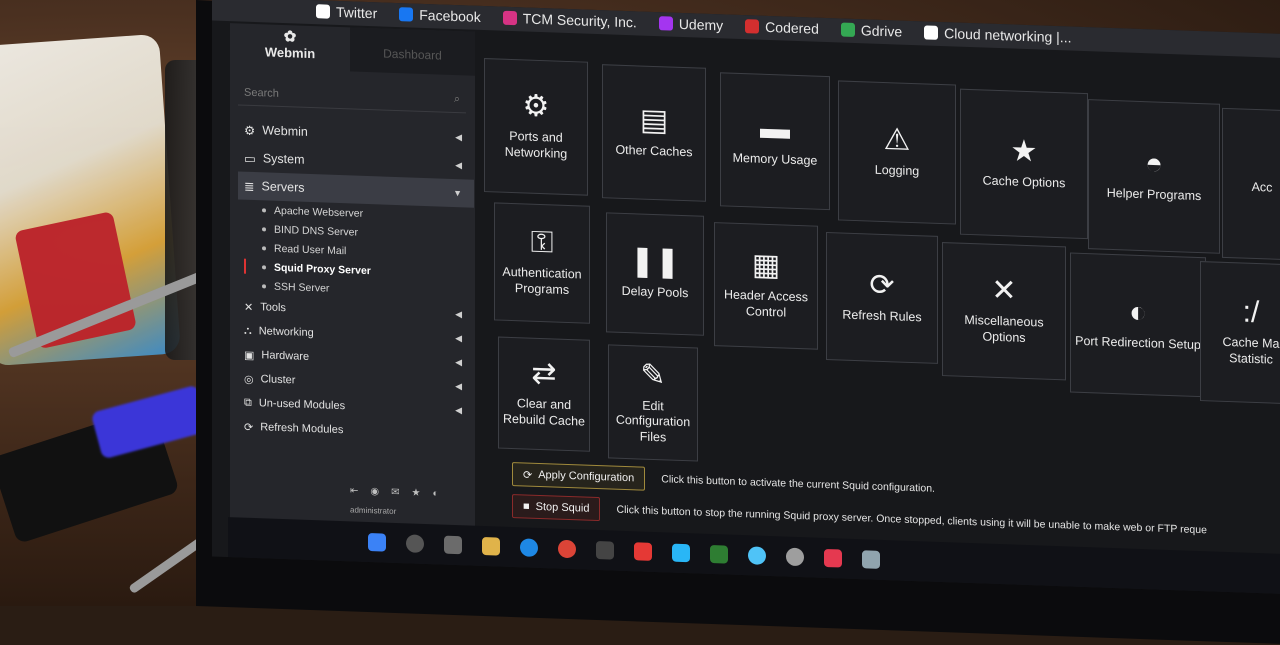  I want to click on module-tile-label: Edit Configuration Files, so click(653, 421).